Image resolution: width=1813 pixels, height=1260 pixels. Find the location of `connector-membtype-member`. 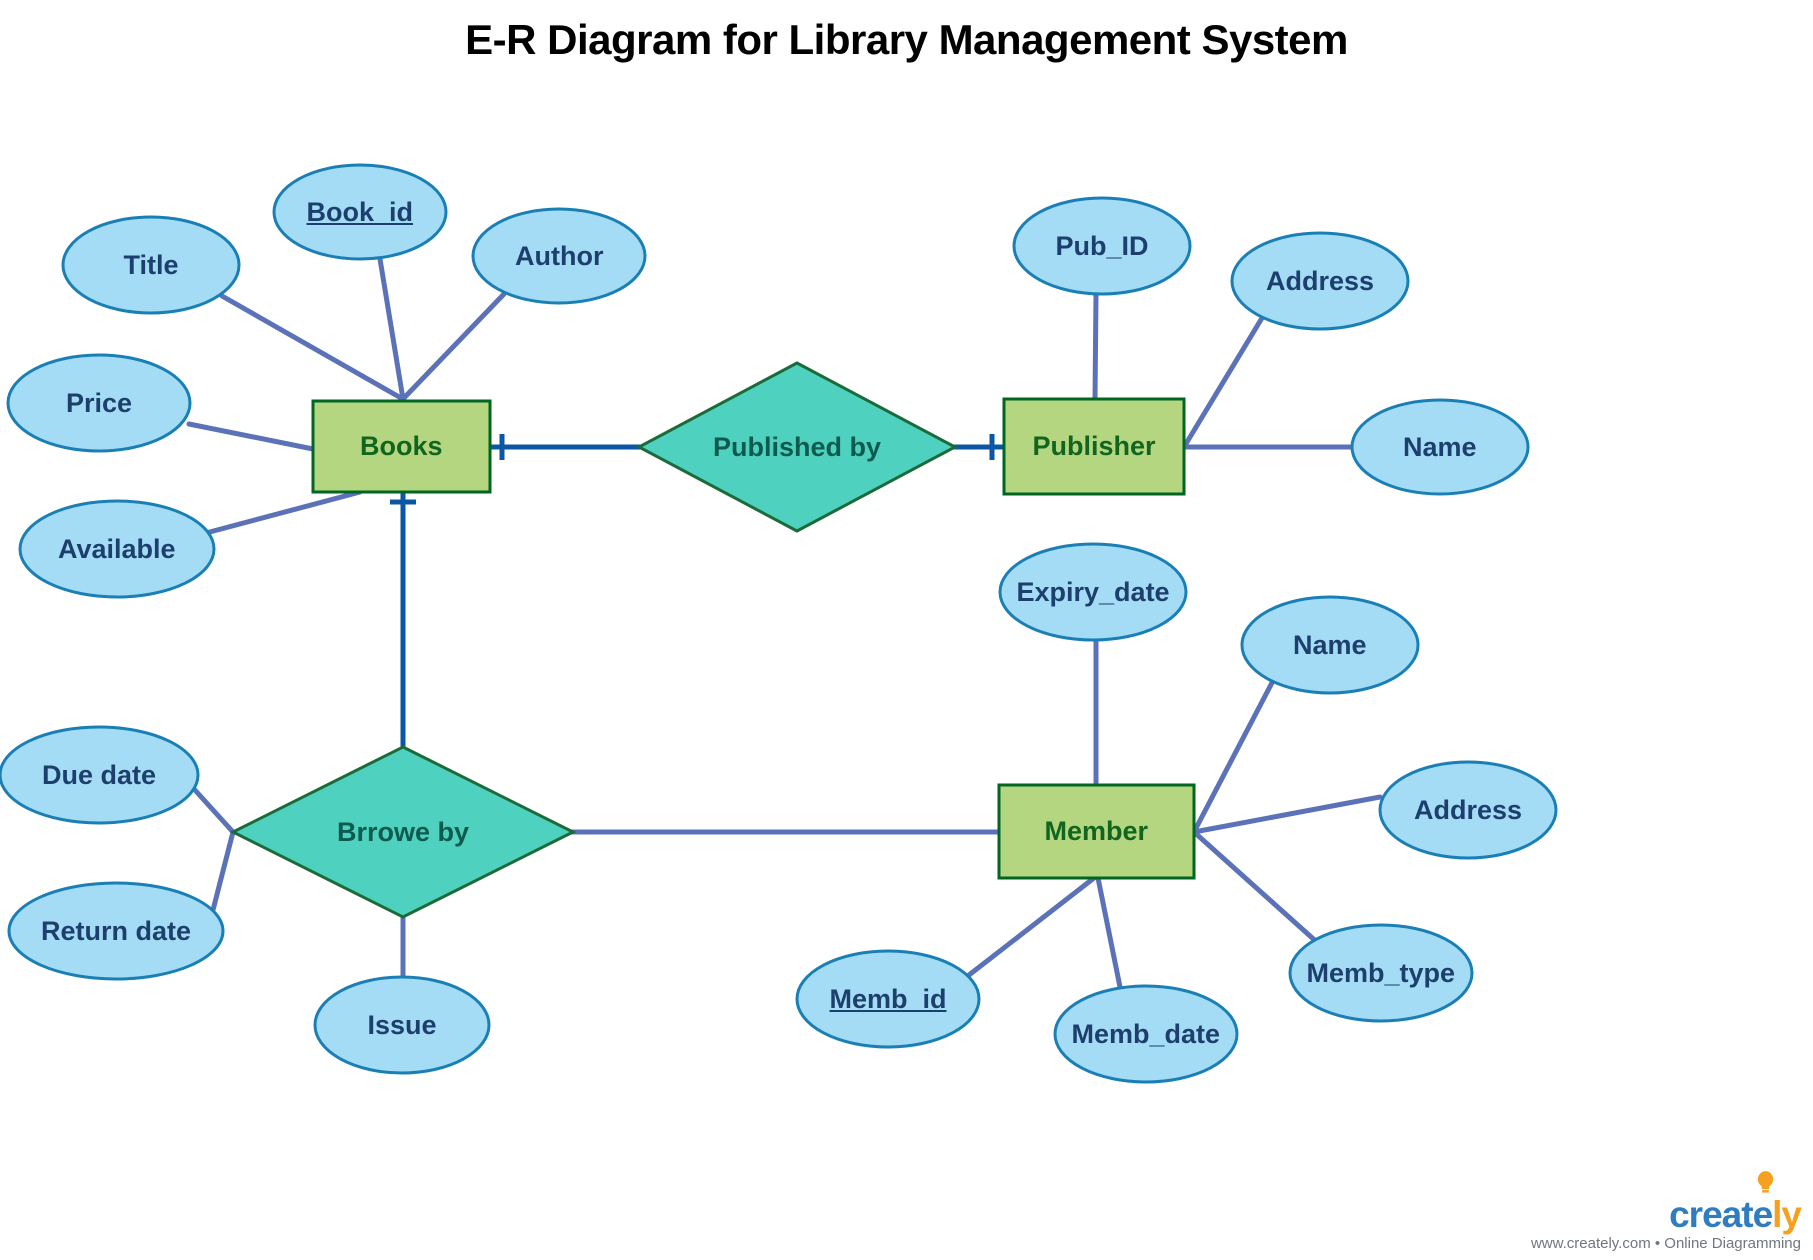

connector-membtype-member is located at coordinates (1256, 888).